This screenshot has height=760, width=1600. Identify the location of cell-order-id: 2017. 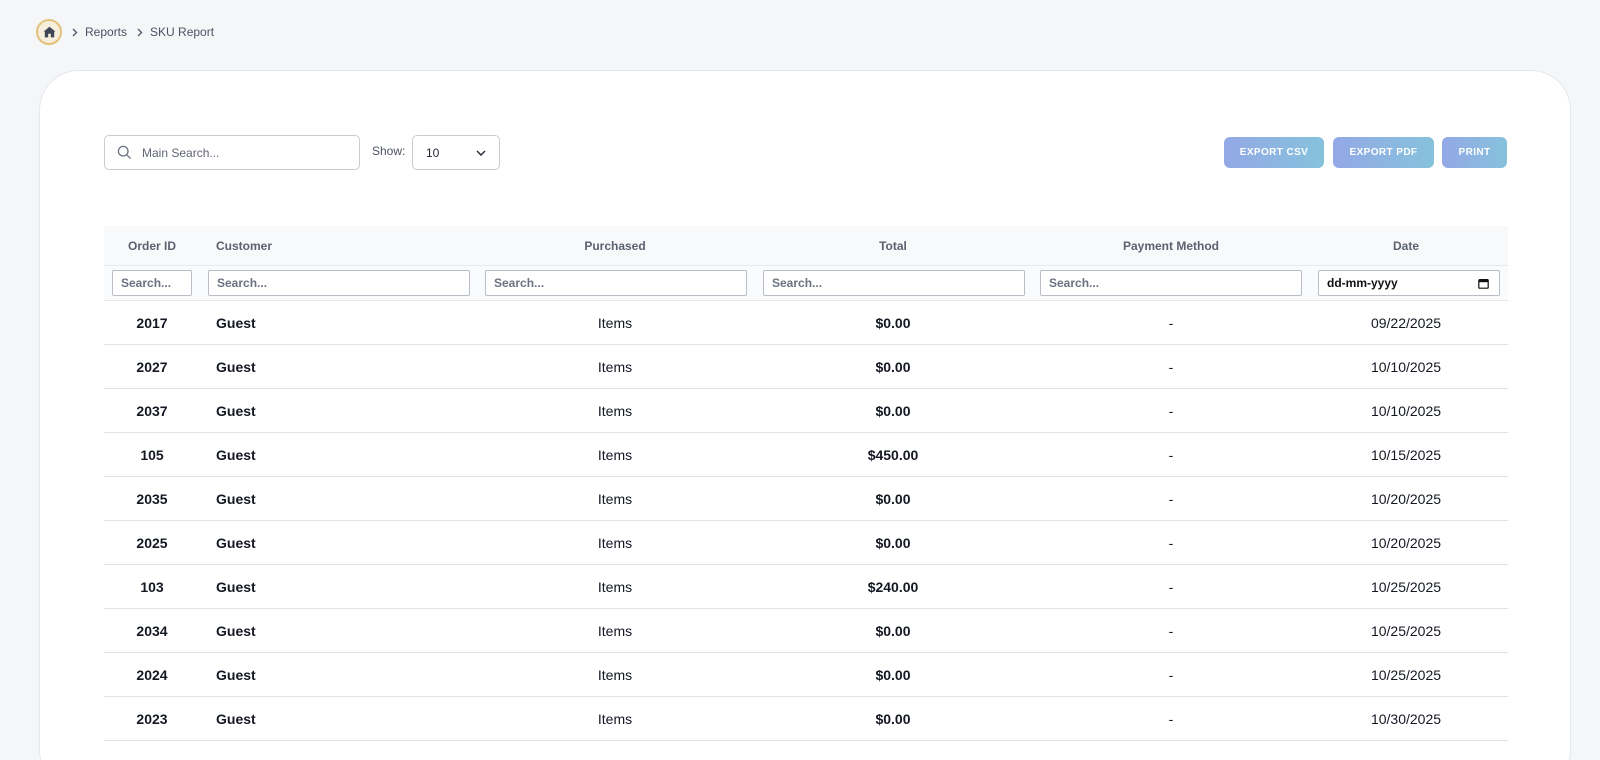
(152, 323).